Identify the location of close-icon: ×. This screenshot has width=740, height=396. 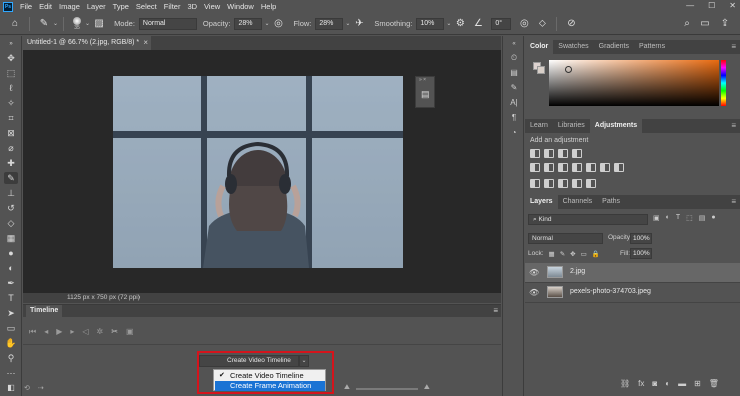
(145, 43).